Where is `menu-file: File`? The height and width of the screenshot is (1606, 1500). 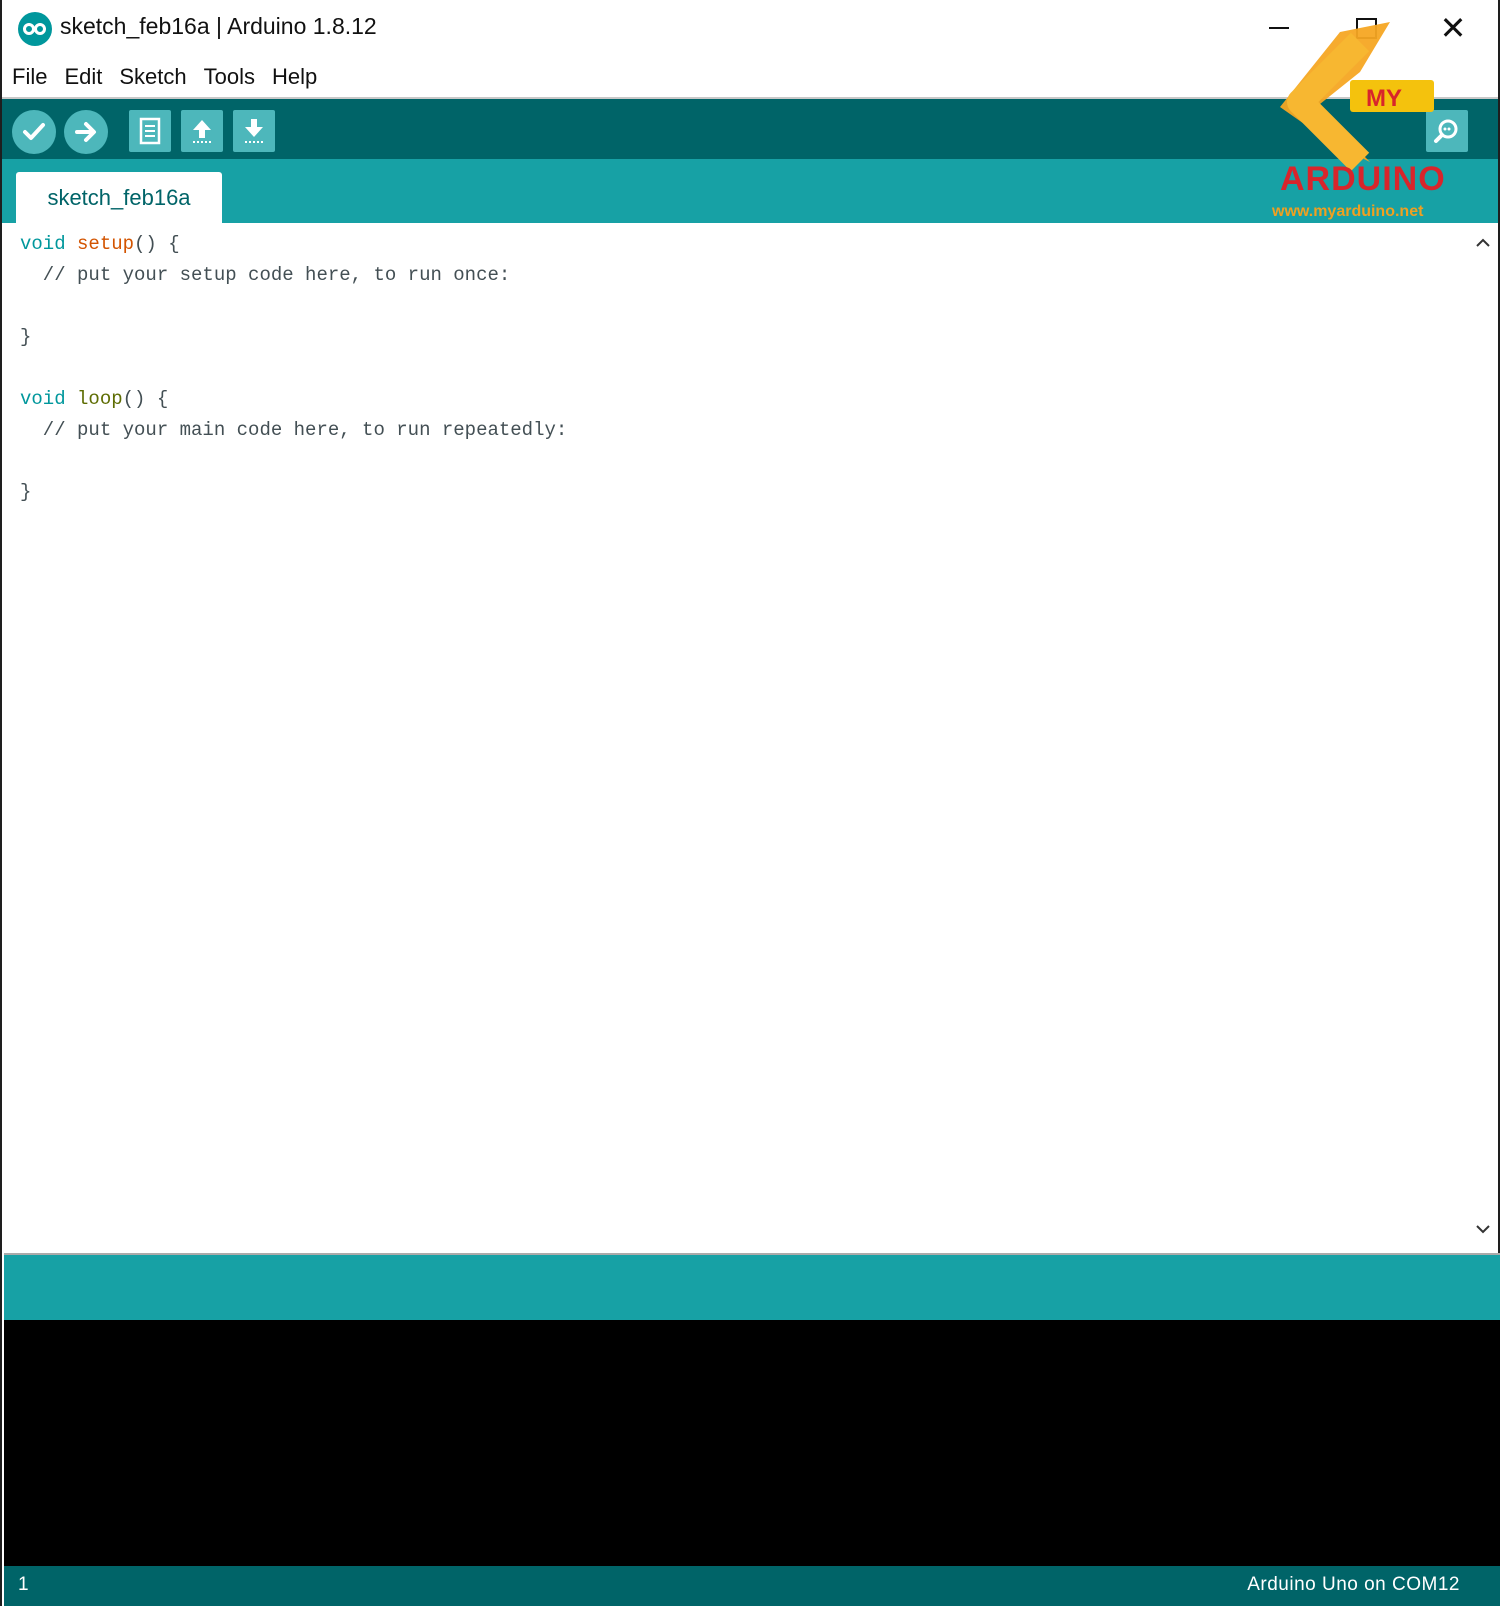
menu-file: File is located at coordinates (29, 77).